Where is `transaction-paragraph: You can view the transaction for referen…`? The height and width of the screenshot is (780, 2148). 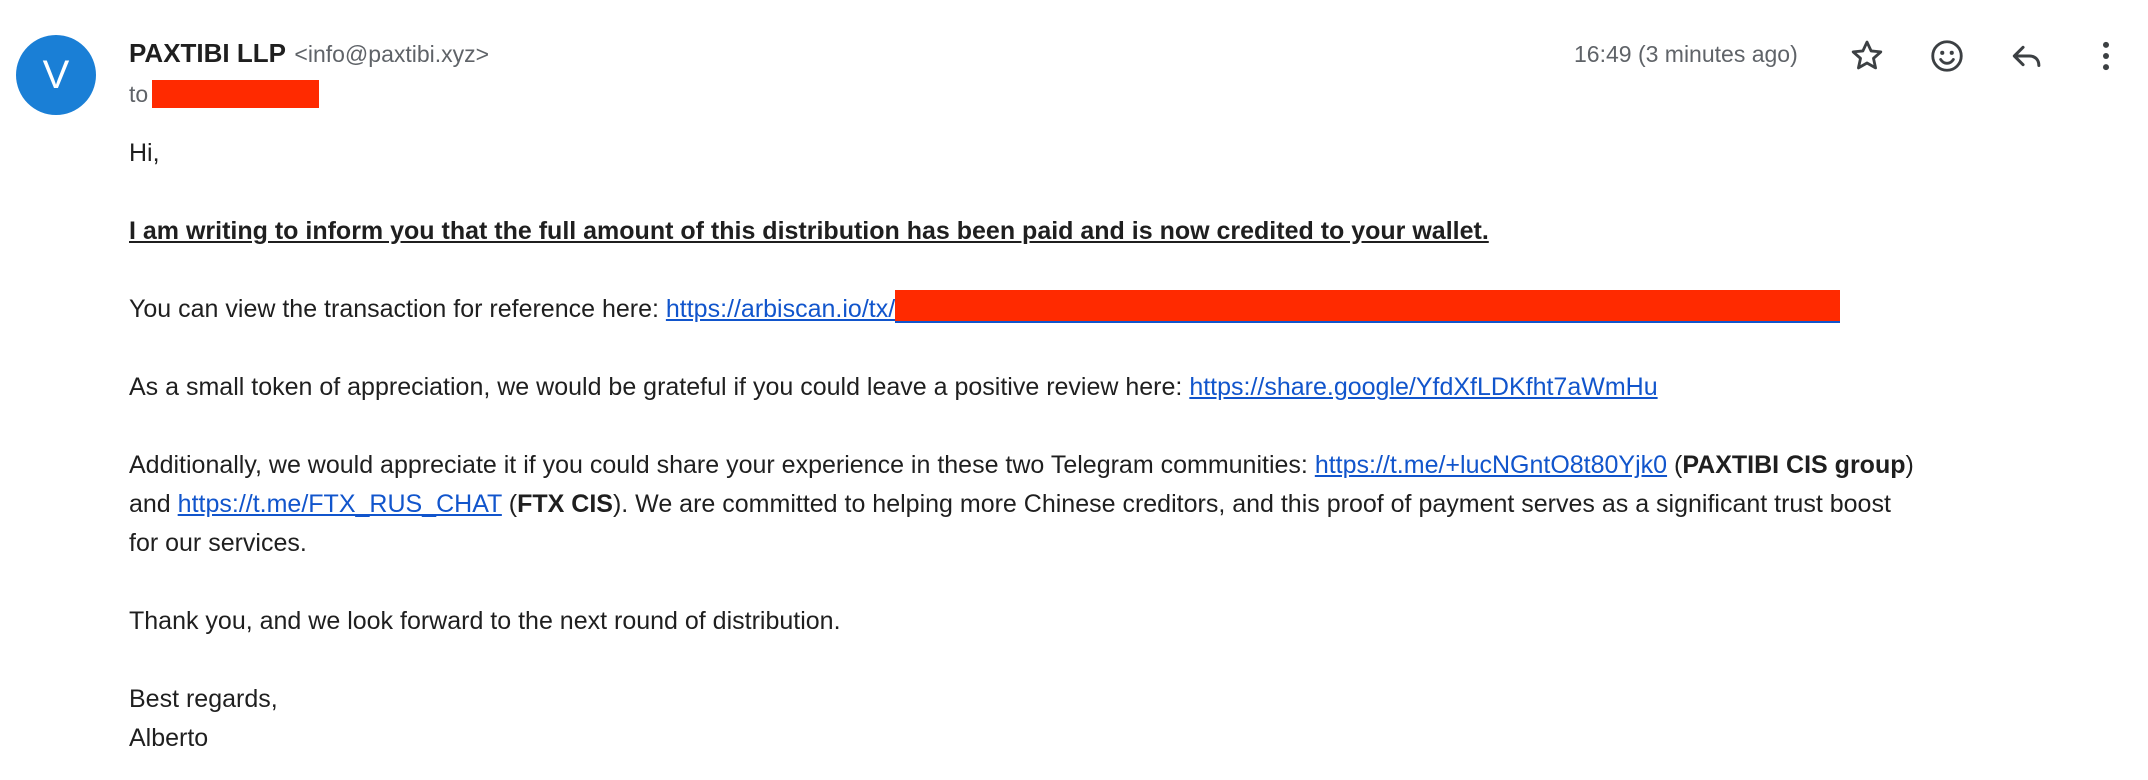
transaction-paragraph: You can view the transaction for referen… is located at coordinates (1124, 309).